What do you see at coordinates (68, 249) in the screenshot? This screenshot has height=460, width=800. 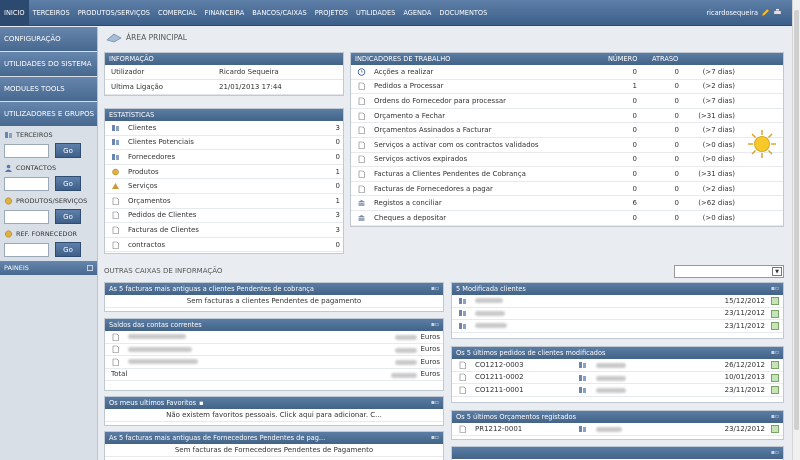 I see `ref-fornecedor-go-button: Go` at bounding box center [68, 249].